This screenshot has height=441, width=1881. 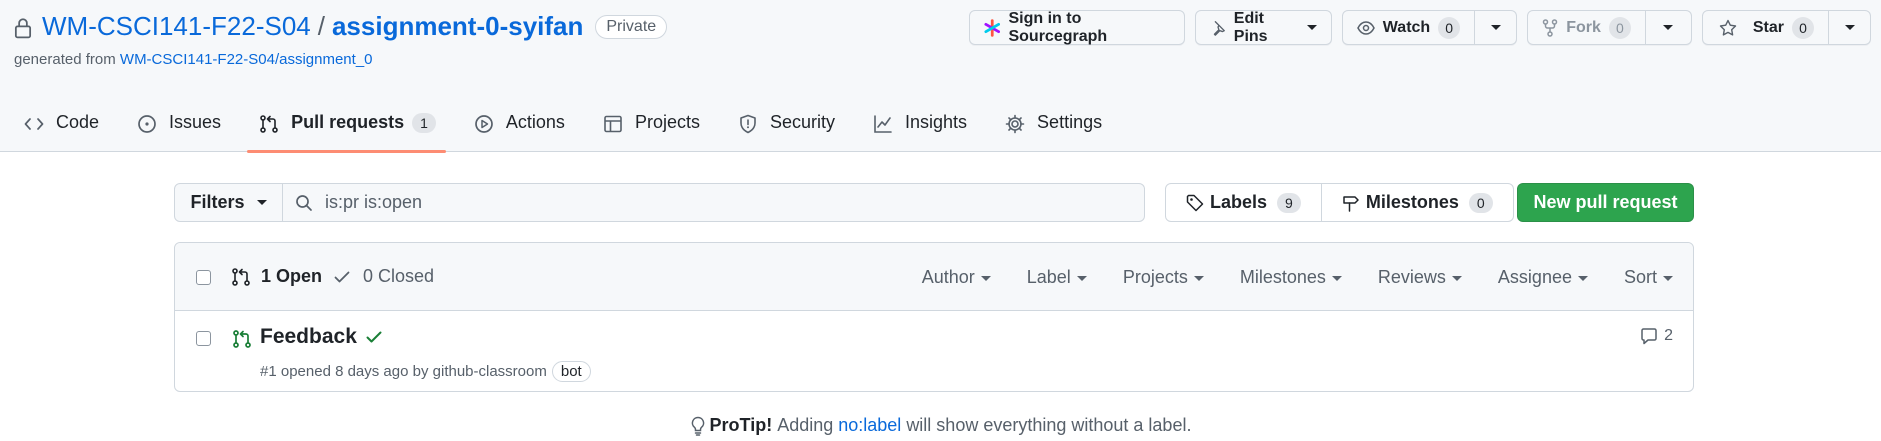 I want to click on author-filter-label: Author, so click(x=948, y=277).